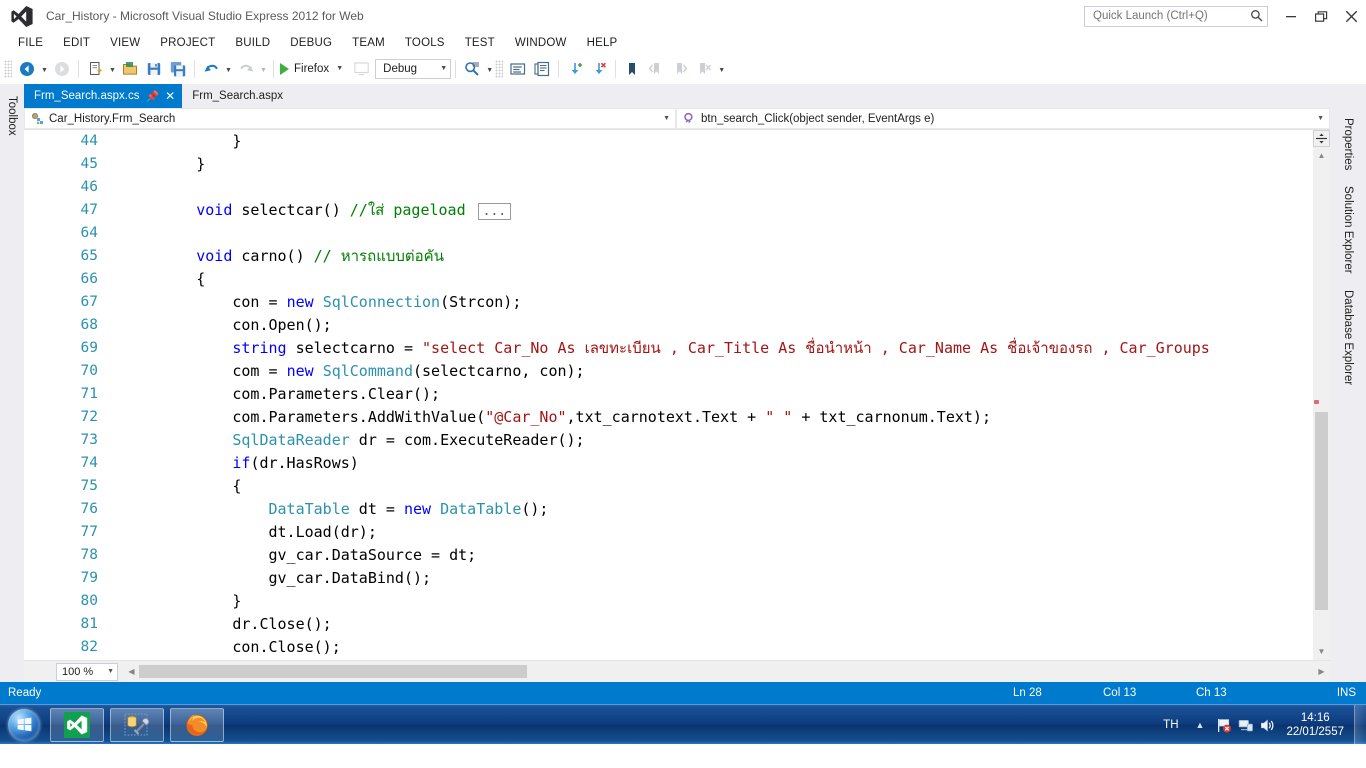 This screenshot has height=768, width=1366. What do you see at coordinates (718, 509) in the screenshot?
I see `code-line: DataTable dt = new DataTable();` at bounding box center [718, 509].